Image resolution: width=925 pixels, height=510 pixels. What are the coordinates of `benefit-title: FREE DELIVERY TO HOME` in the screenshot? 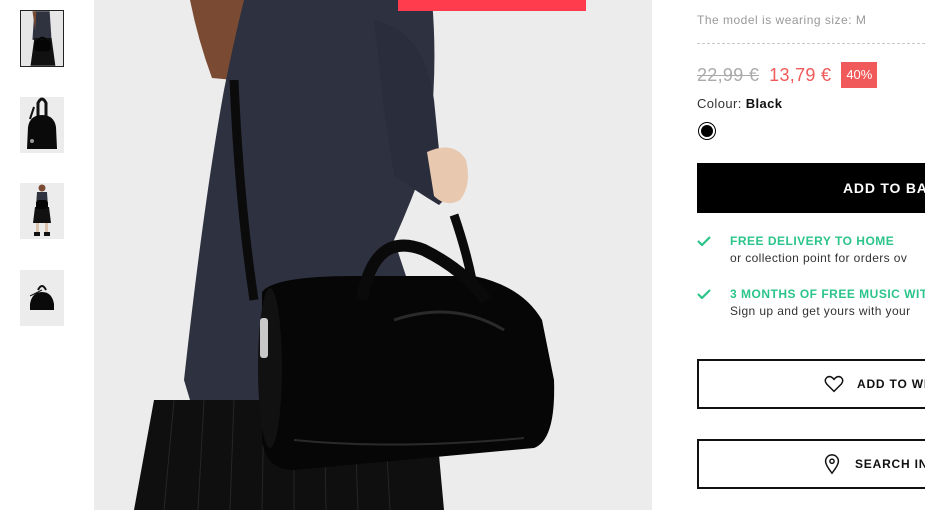 It's located at (812, 241).